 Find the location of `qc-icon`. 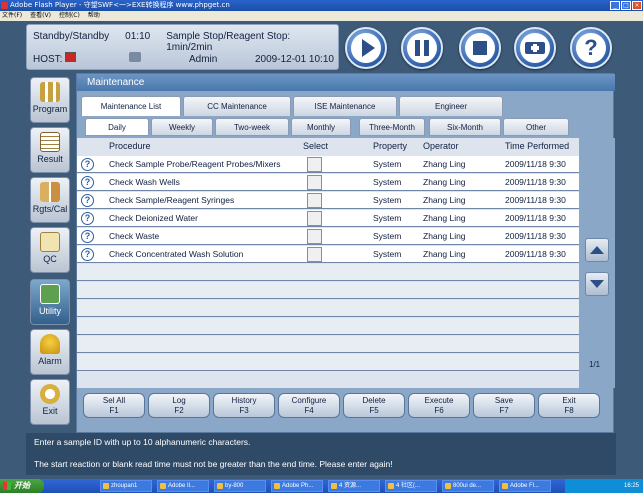

qc-icon is located at coordinates (50, 242).